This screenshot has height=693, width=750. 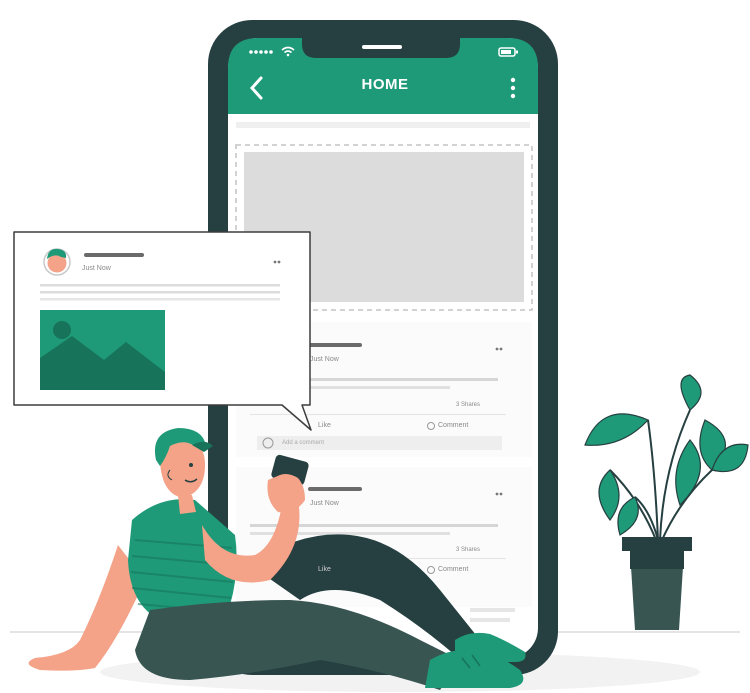 What do you see at coordinates (453, 569) in the screenshot?
I see `post-2-comment-button: Comment` at bounding box center [453, 569].